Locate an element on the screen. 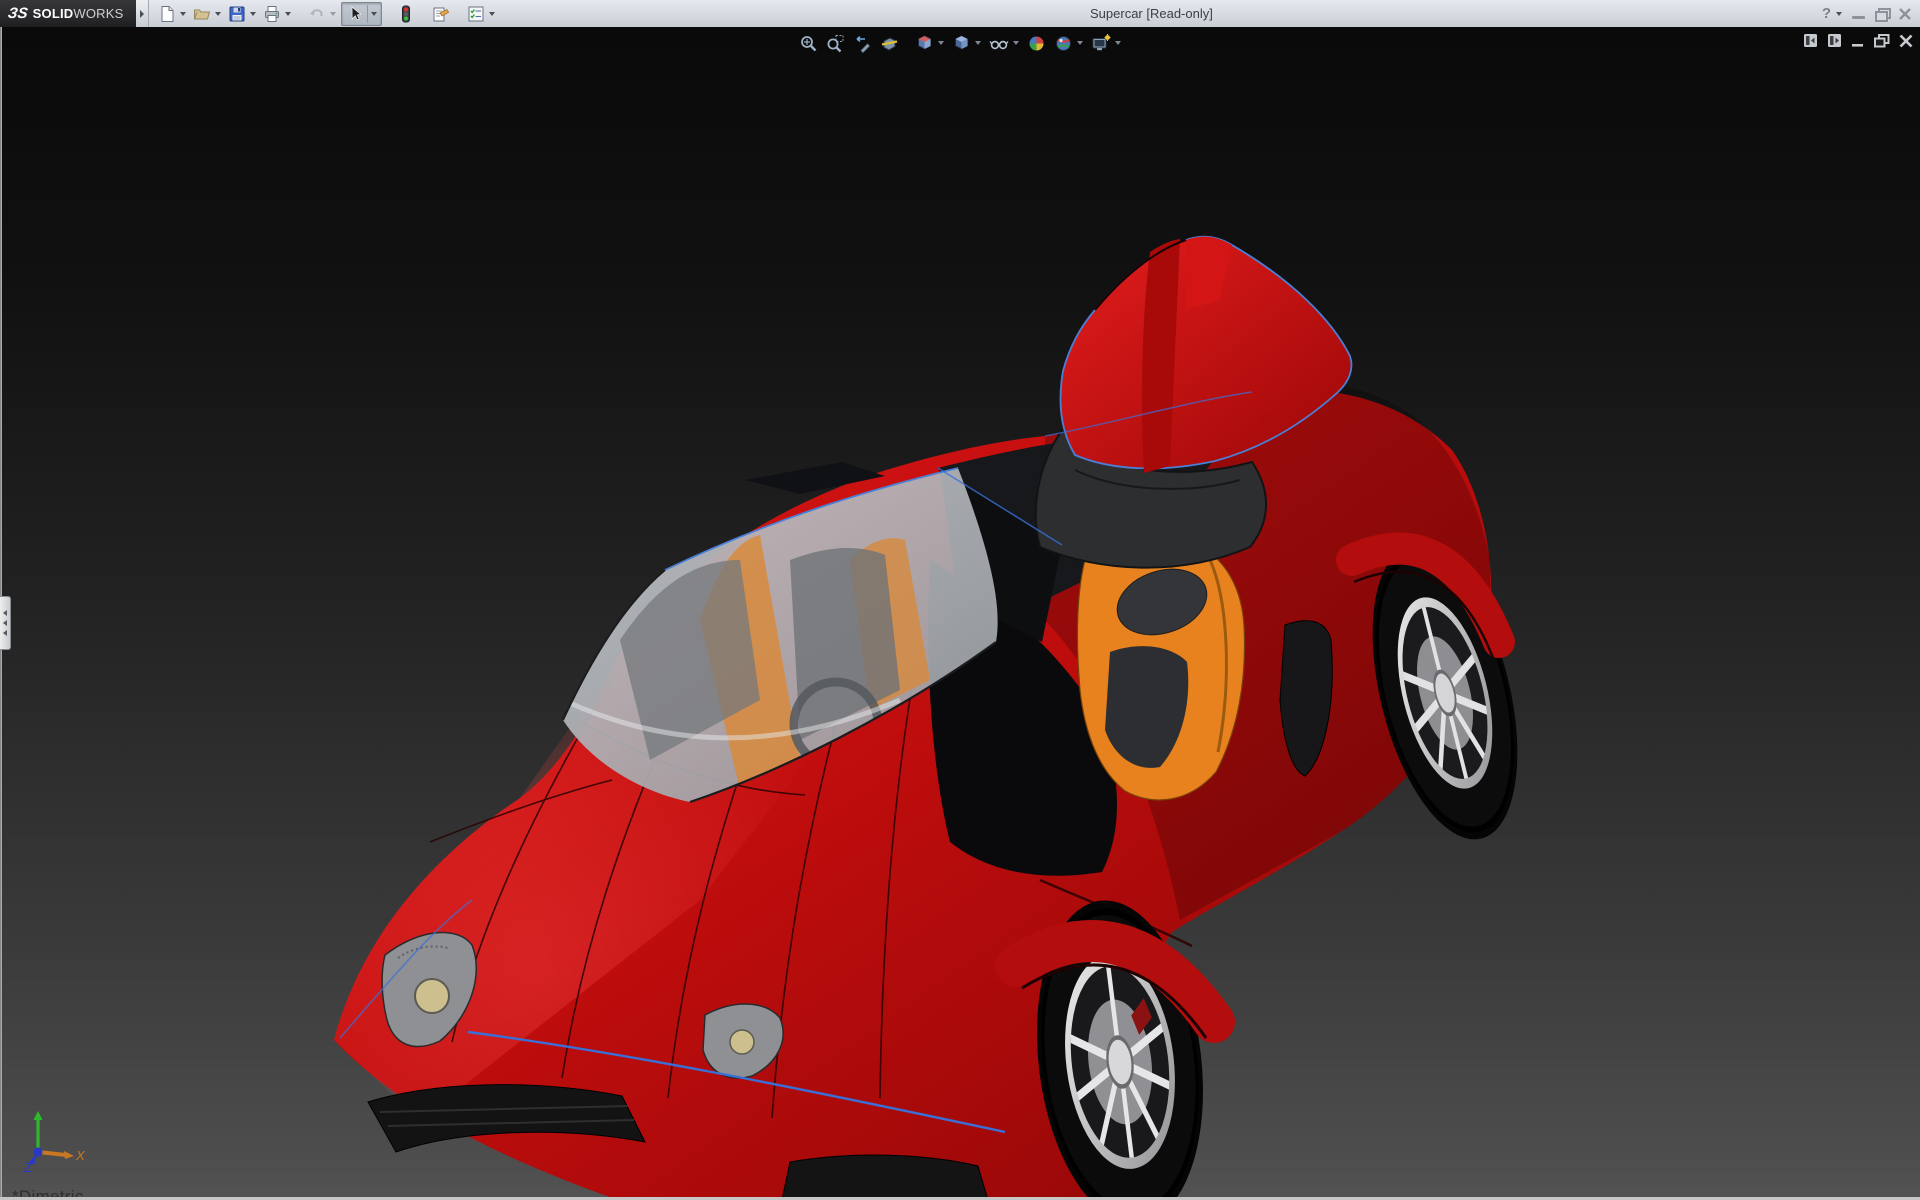 The image size is (1920, 1200). collapsed-panel-handle is located at coordinates (5, 623).